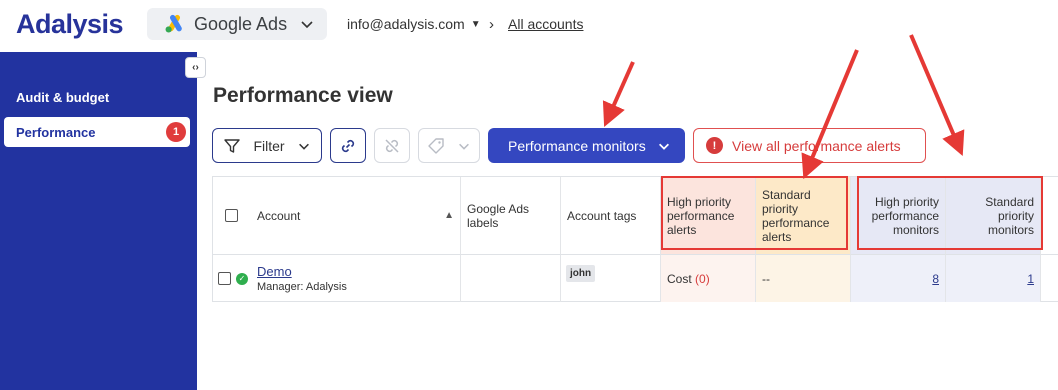 The width and height of the screenshot is (1058, 390). What do you see at coordinates (1049, 278) in the screenshot?
I see `row-overflow` at bounding box center [1049, 278].